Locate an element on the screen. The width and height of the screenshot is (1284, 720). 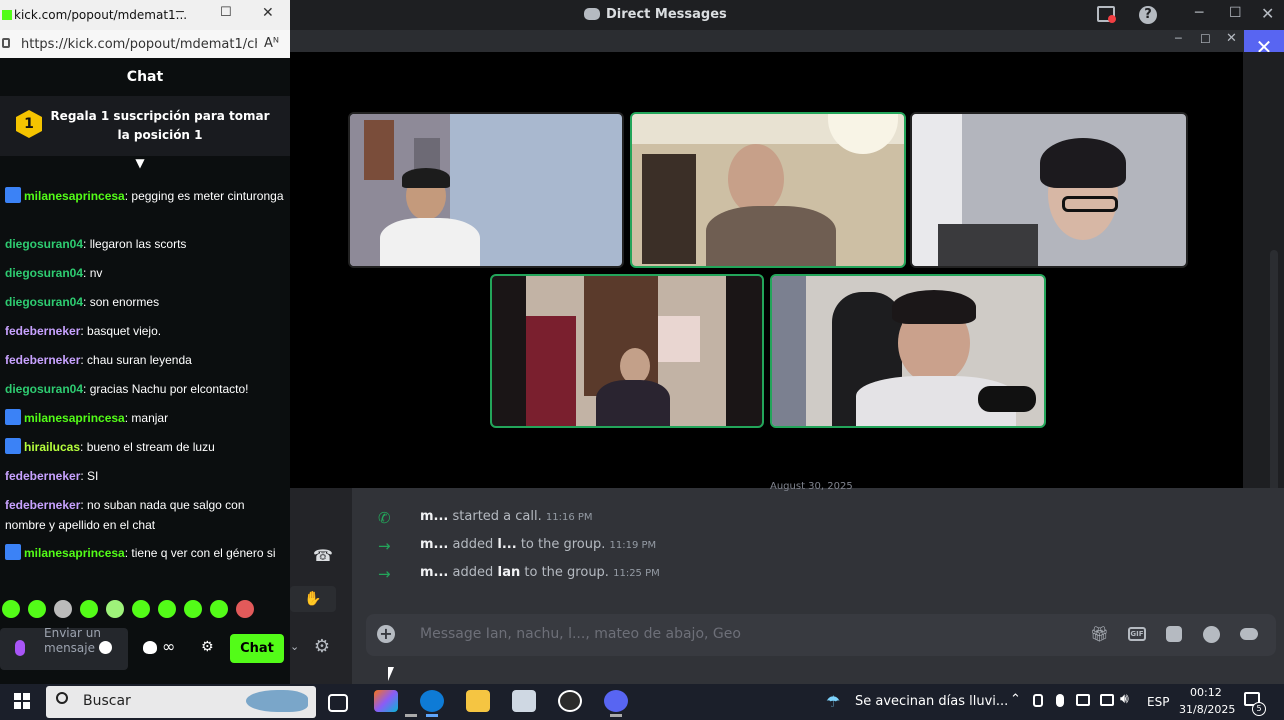
message-time: 11:25 PM is located at coordinates (636, 573).